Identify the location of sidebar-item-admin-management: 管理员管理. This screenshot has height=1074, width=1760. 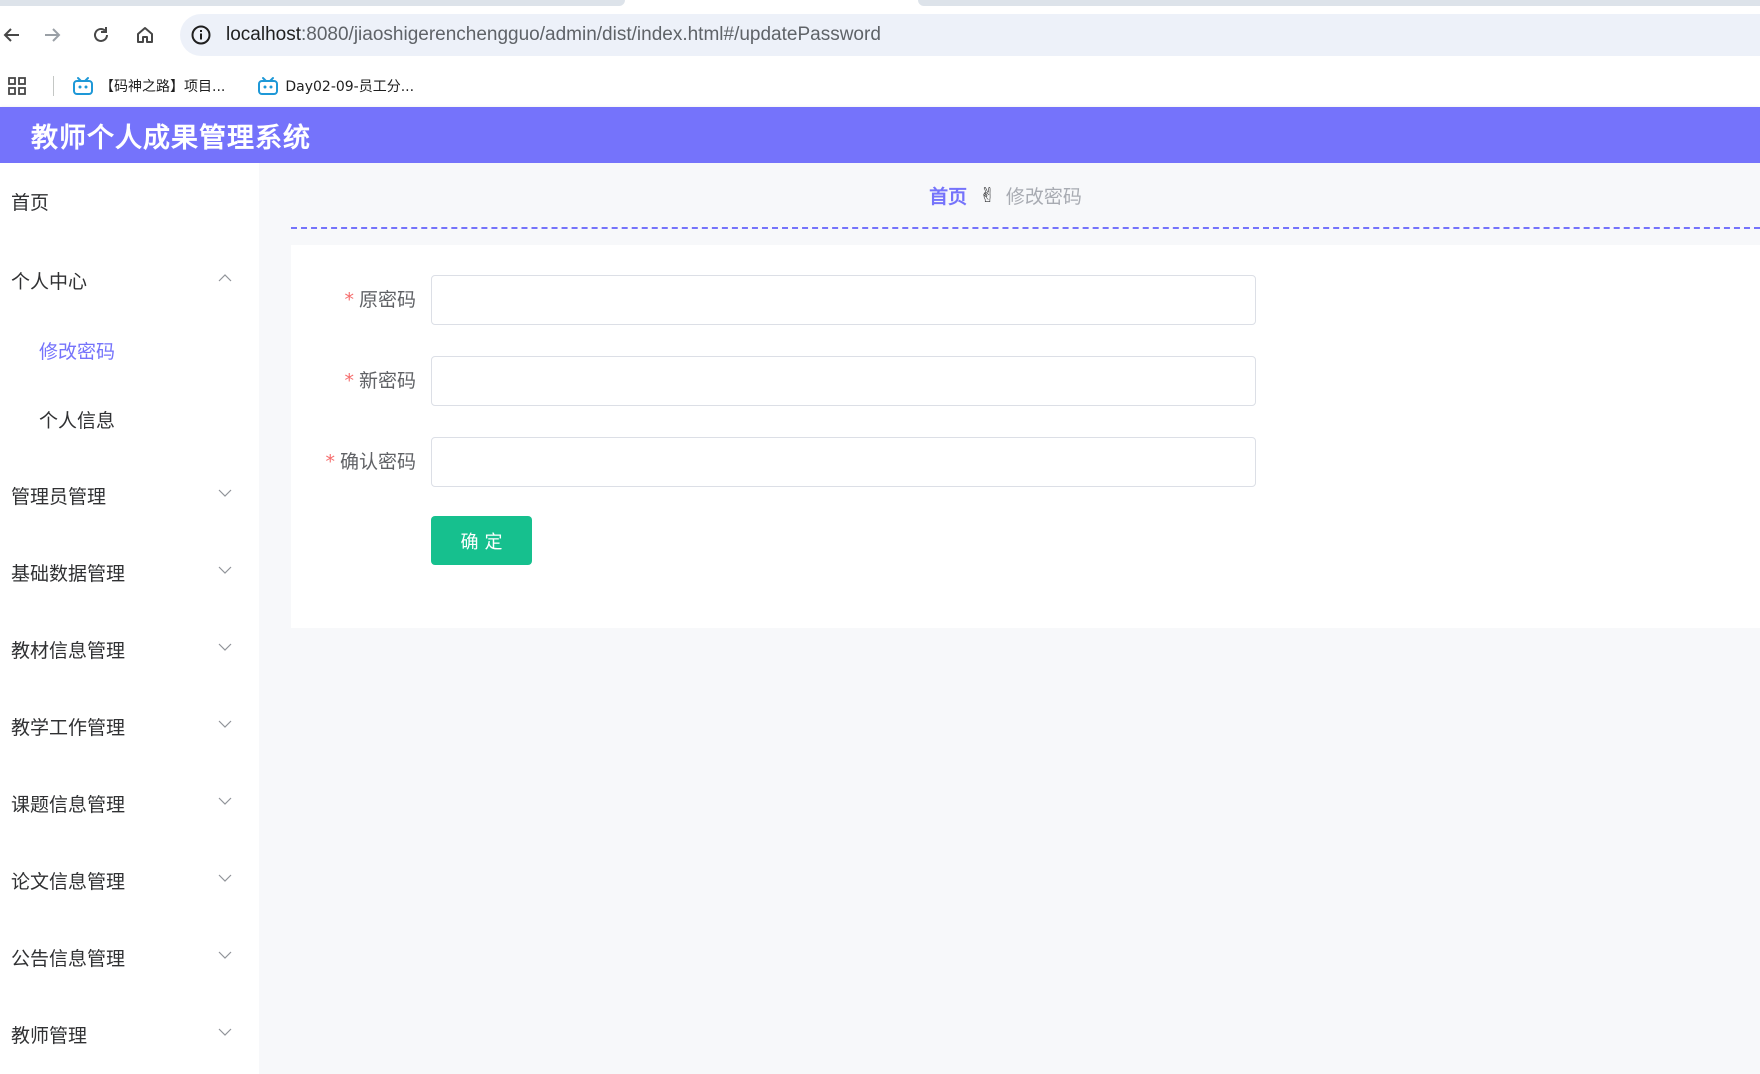
(129, 495).